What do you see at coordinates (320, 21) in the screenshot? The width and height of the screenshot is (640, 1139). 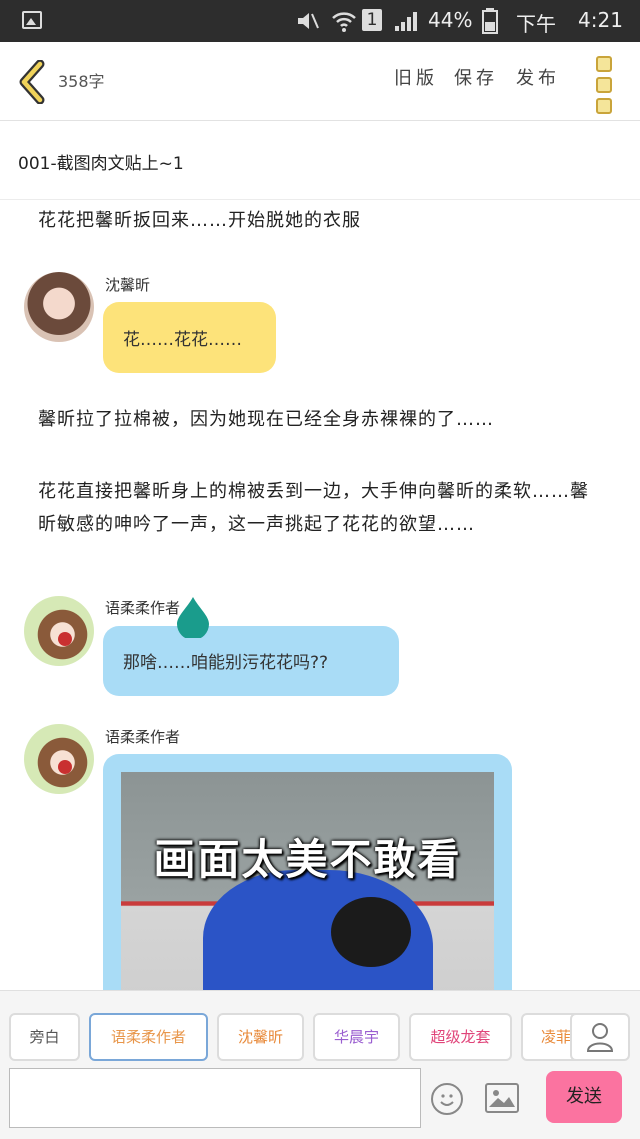 I see `status-bar: 1 44% 下午 4:21` at bounding box center [320, 21].